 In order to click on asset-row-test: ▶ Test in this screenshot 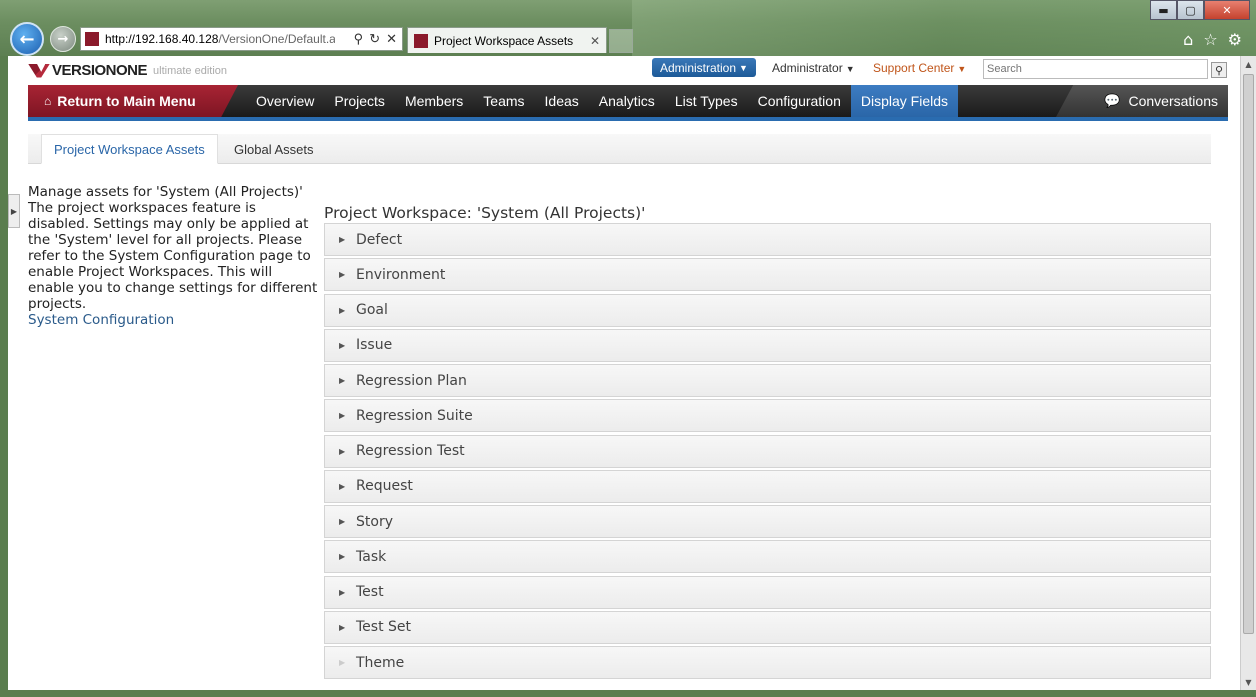, I will do `click(767, 592)`.